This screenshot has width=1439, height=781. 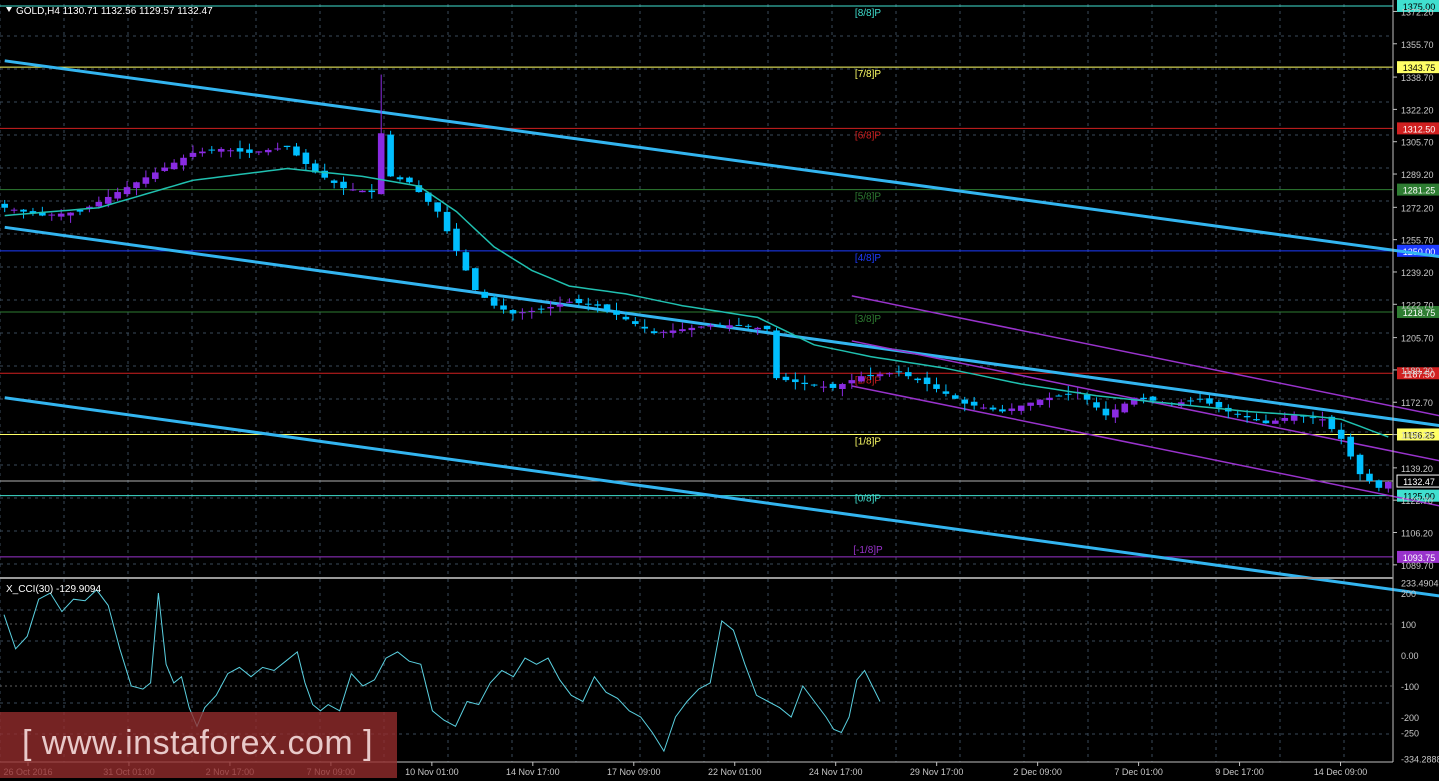 What do you see at coordinates (868, 13) in the screenshot?
I see `murrey-label: [8/8]P` at bounding box center [868, 13].